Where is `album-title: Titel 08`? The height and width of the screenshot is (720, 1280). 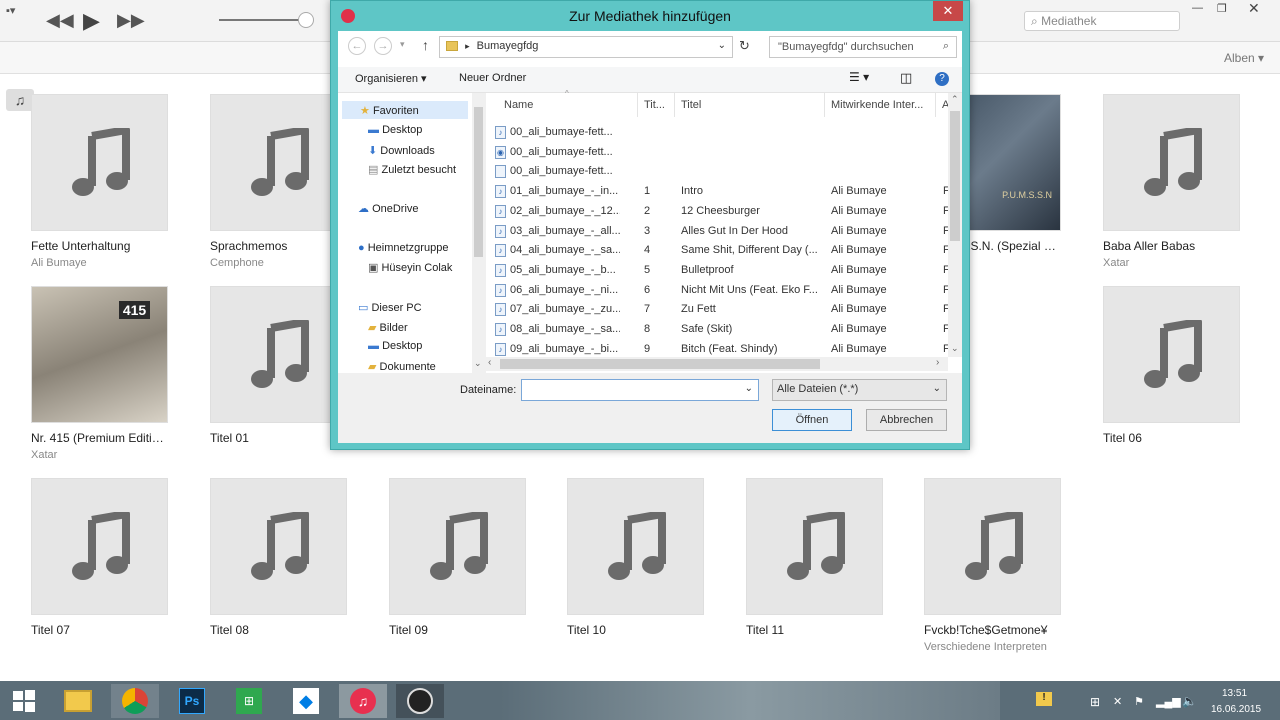
album-title: Titel 08 is located at coordinates (279, 630).